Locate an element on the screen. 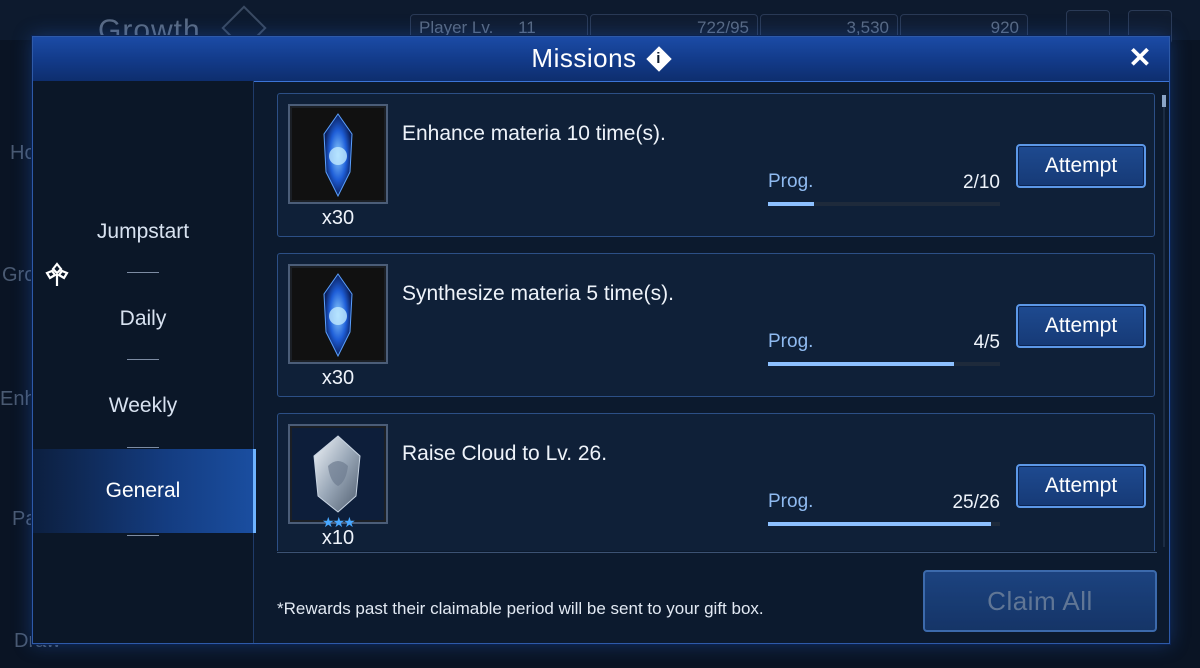 Image resolution: width=1200 pixels, height=668 pixels. tab-daily: Daily is located at coordinates (143, 319).